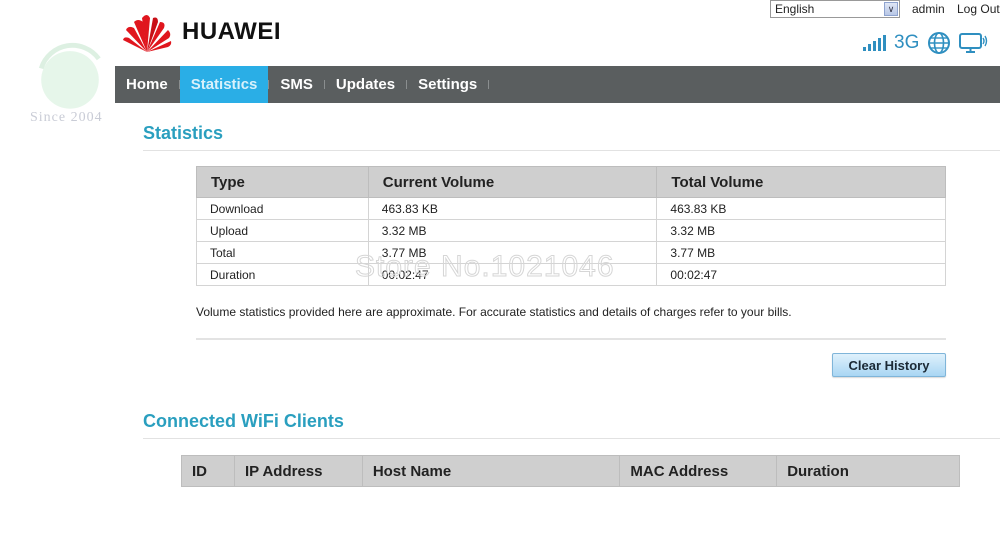 The width and height of the screenshot is (1000, 538). Describe the element at coordinates (926, 43) in the screenshot. I see `status-icons: 3G` at that location.